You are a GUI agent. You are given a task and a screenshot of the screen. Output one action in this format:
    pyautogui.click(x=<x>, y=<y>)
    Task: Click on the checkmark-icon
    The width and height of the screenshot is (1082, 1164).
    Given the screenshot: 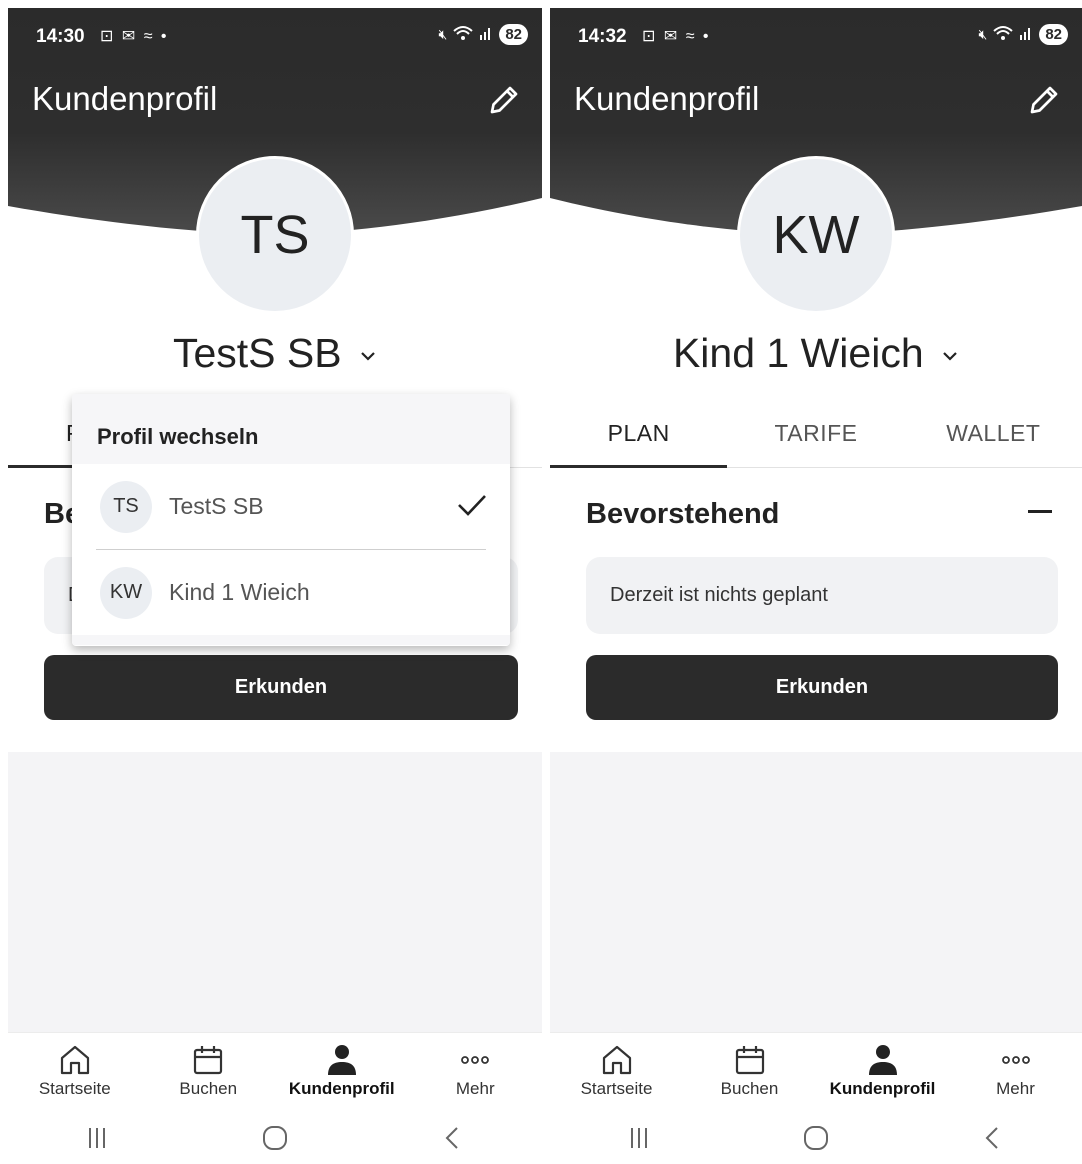 What is the action you would take?
    pyautogui.click(x=472, y=505)
    